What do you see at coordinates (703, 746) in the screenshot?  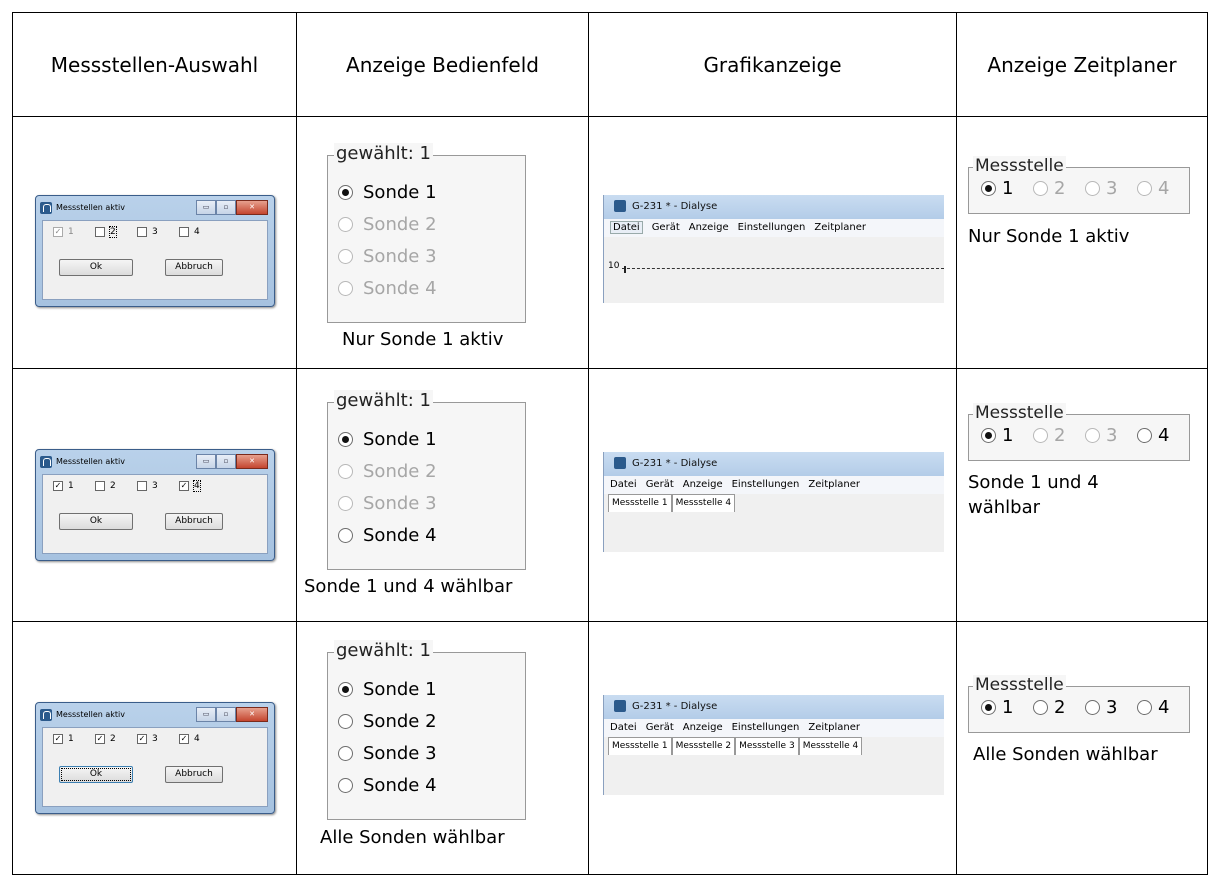 I see `tab-messstelle-2: Messstelle 2` at bounding box center [703, 746].